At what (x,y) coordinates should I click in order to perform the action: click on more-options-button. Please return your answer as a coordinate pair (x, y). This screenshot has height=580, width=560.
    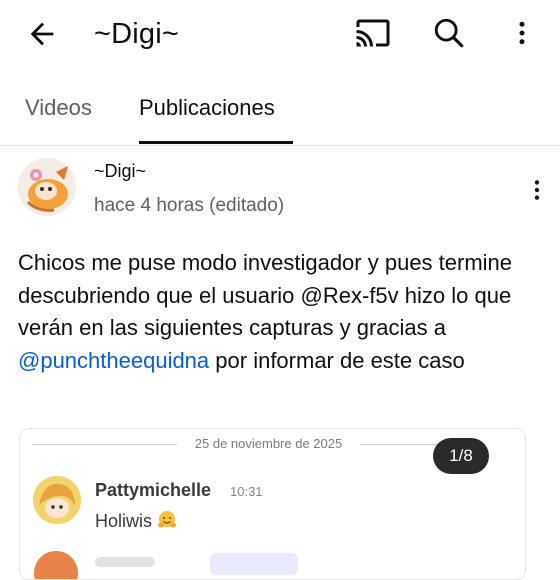
    Looking at the image, I should click on (522, 33).